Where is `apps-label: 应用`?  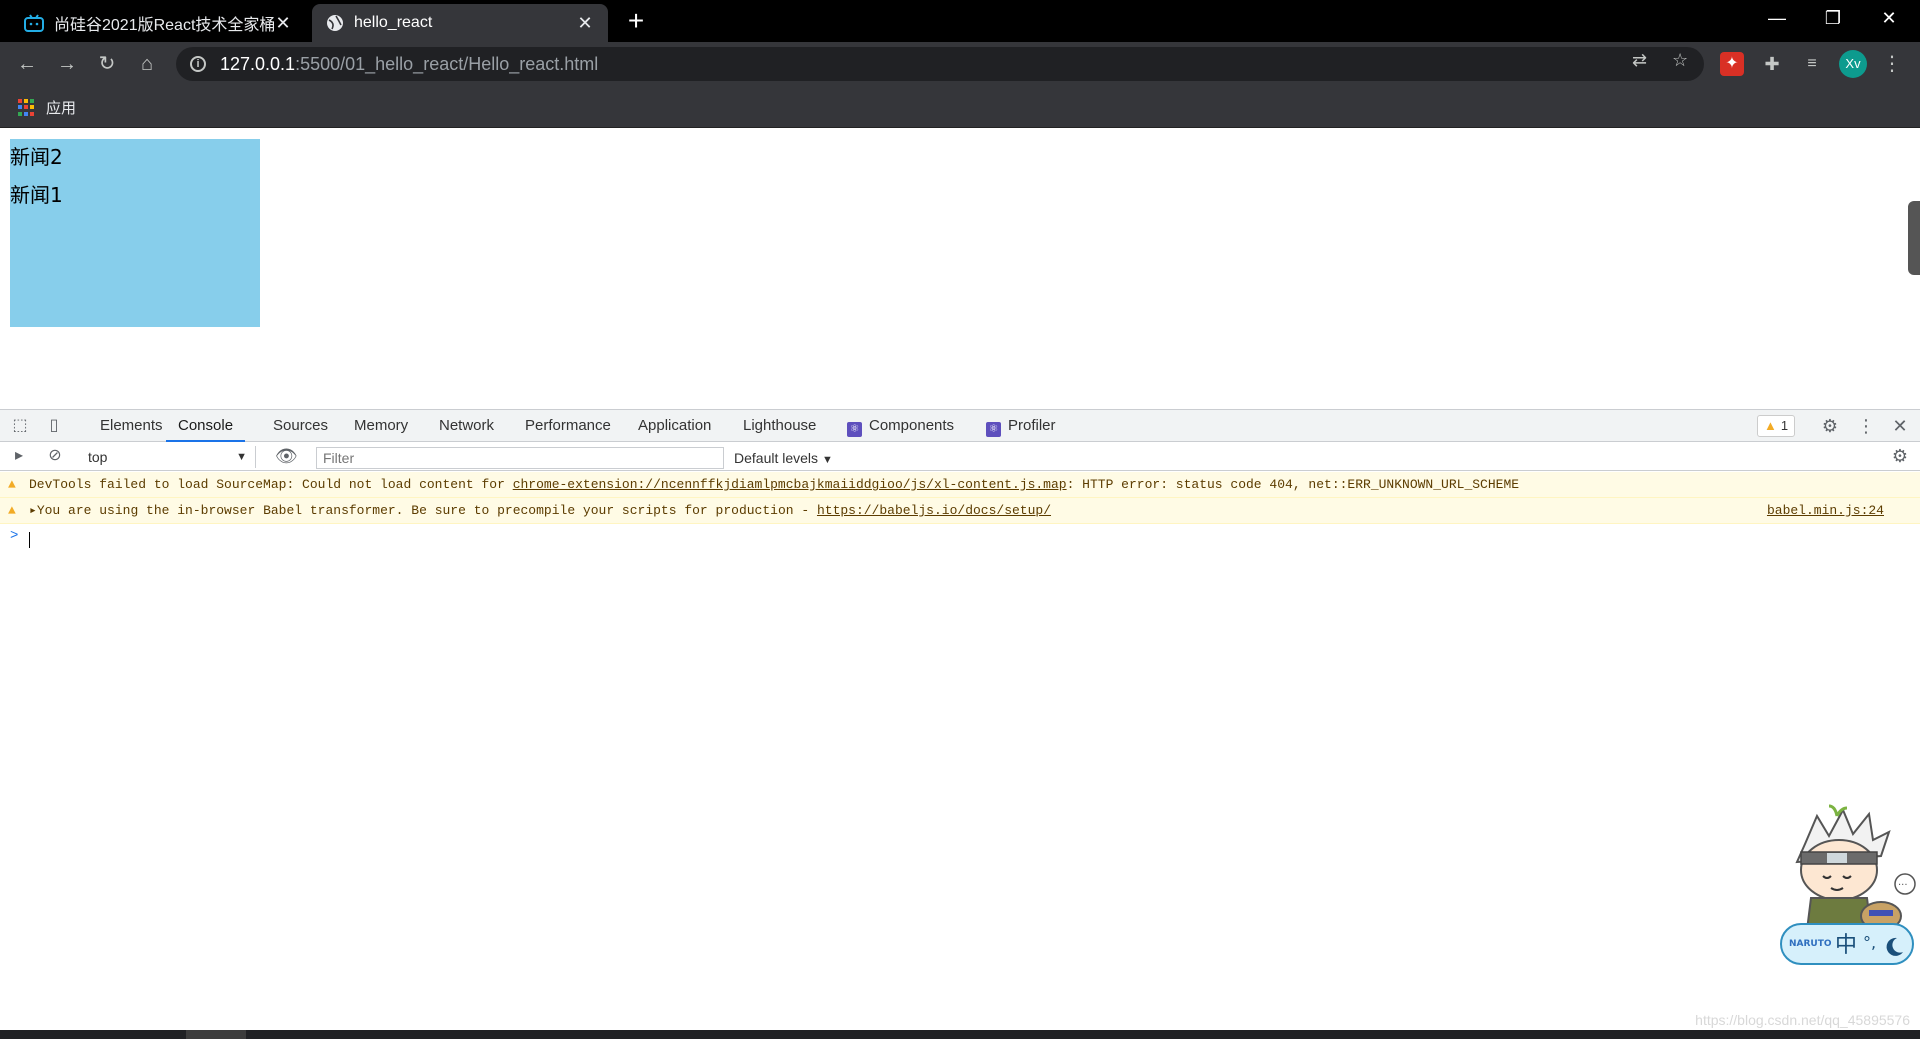
apps-label: 应用 is located at coordinates (61, 108).